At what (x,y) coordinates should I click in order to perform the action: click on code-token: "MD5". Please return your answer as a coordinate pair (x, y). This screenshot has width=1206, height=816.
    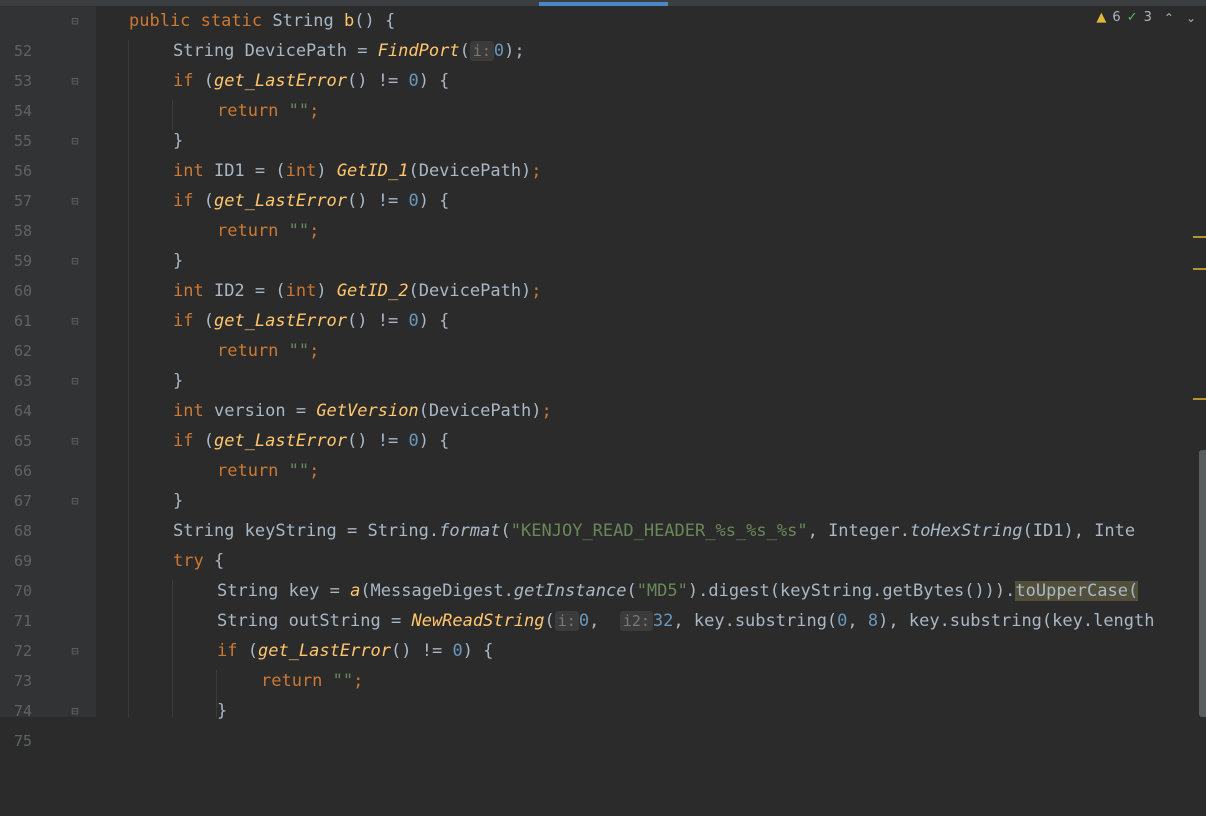
    Looking at the image, I should click on (662, 591).